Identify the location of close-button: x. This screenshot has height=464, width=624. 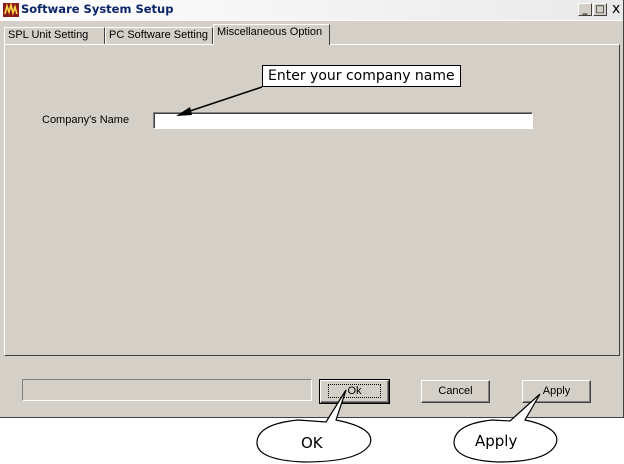
(616, 9).